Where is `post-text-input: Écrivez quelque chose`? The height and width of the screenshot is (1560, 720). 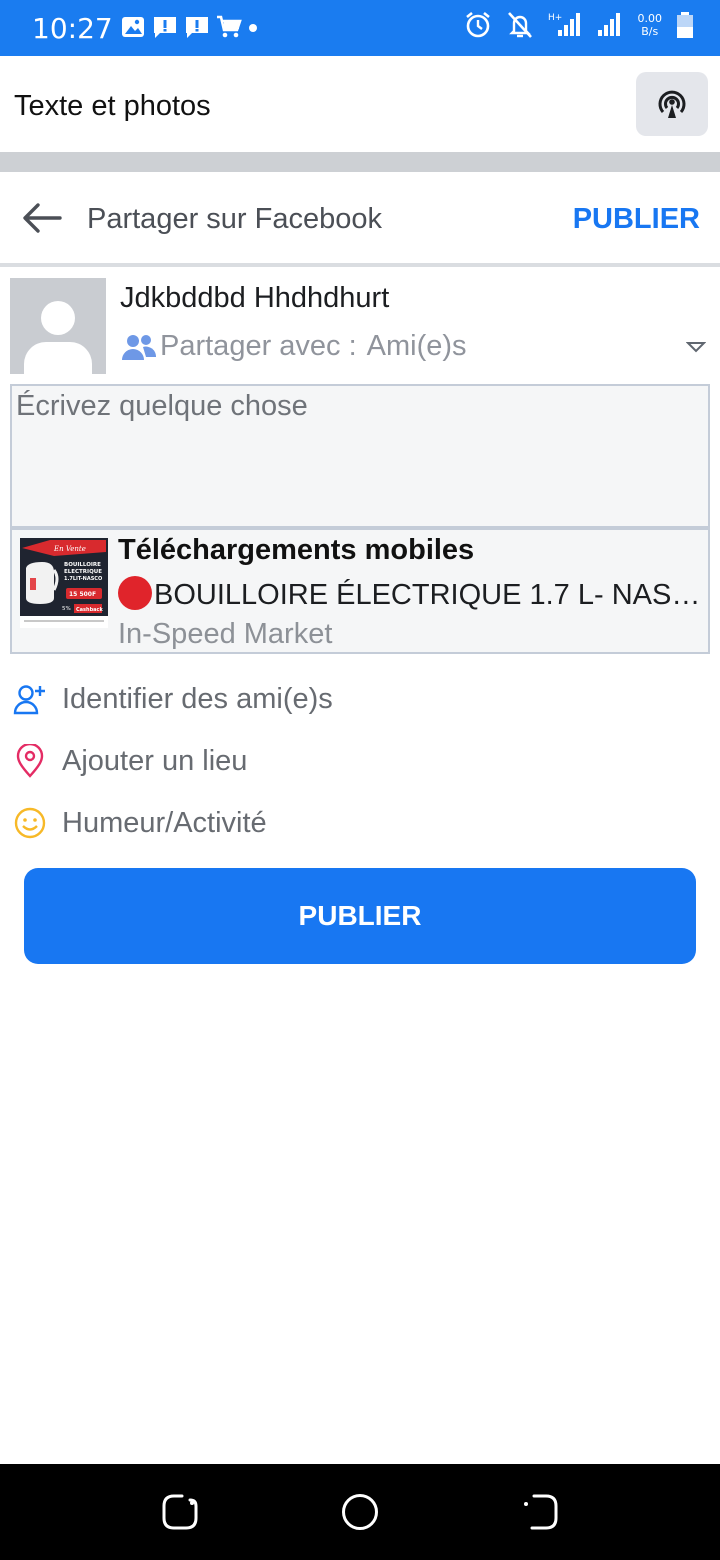 post-text-input: Écrivez quelque chose is located at coordinates (360, 456).